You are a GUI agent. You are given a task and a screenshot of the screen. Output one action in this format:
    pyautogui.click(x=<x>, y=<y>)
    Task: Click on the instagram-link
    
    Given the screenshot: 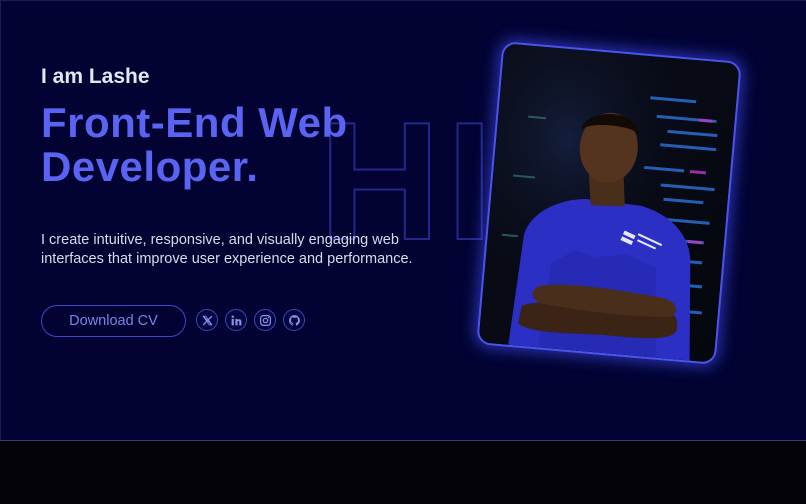 What is the action you would take?
    pyautogui.click(x=265, y=320)
    